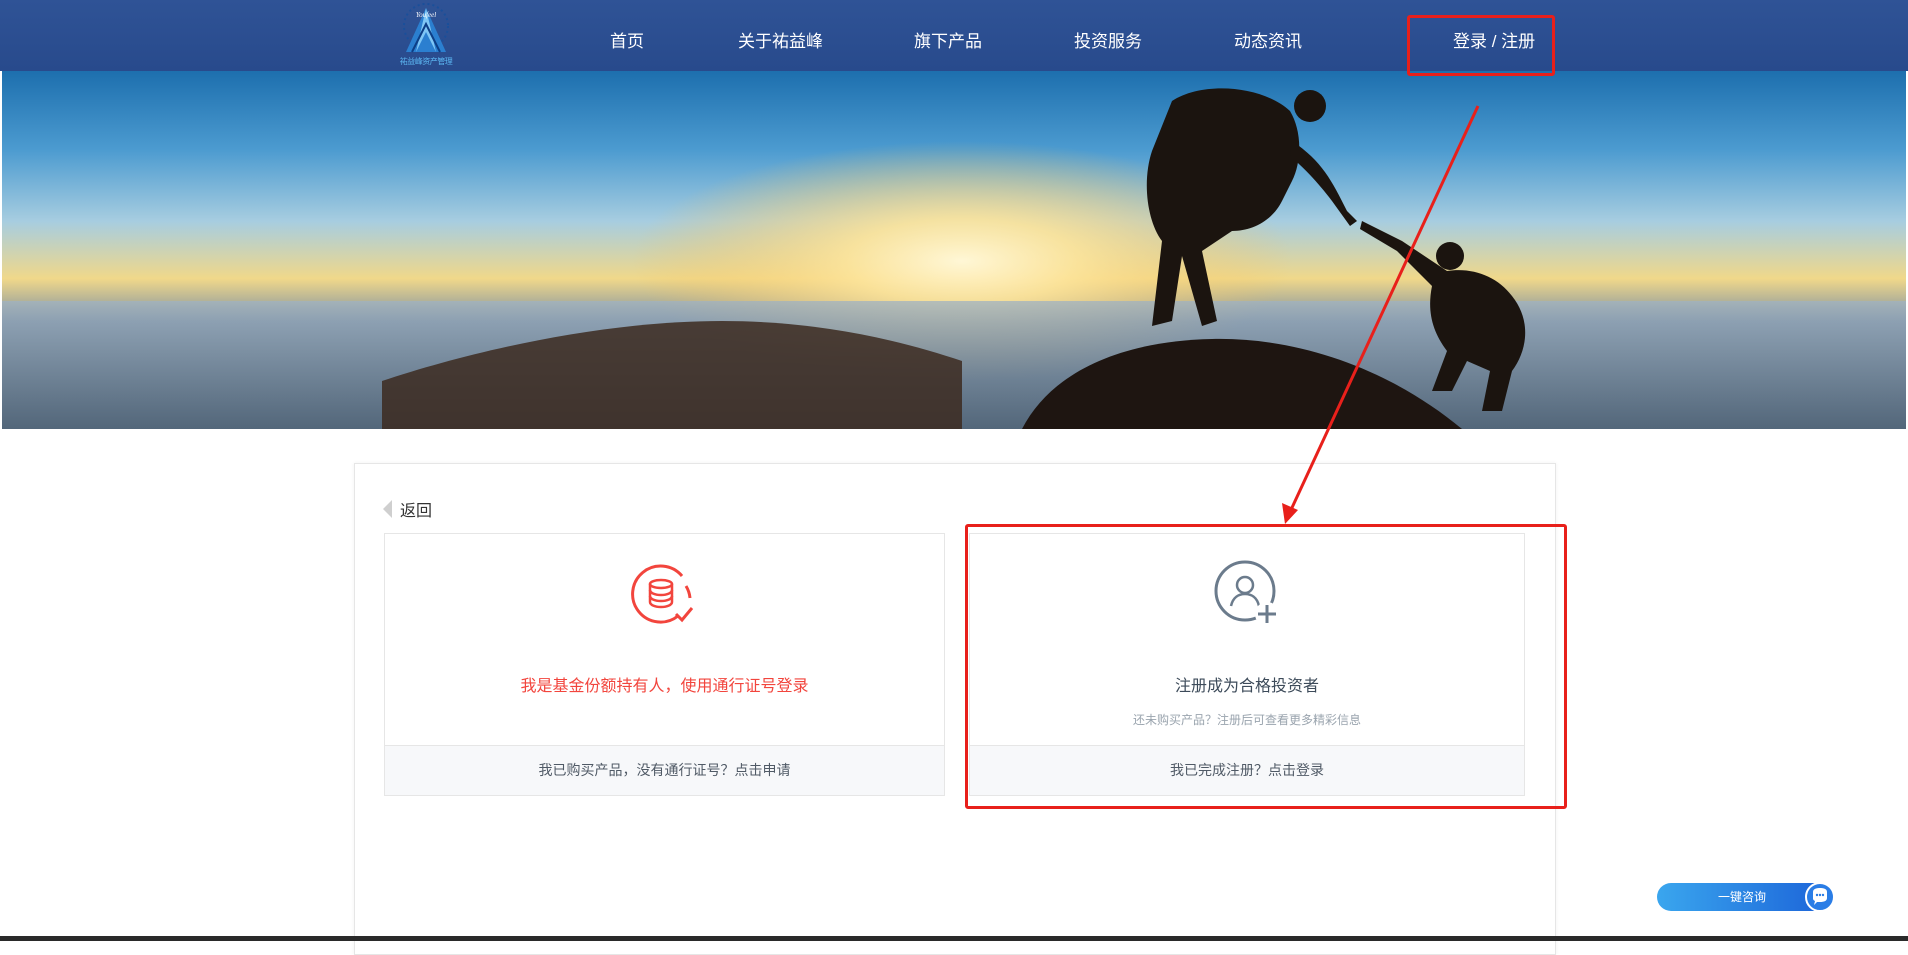  Describe the element at coordinates (1820, 897) in the screenshot. I see `chat-bubble-icon` at that location.